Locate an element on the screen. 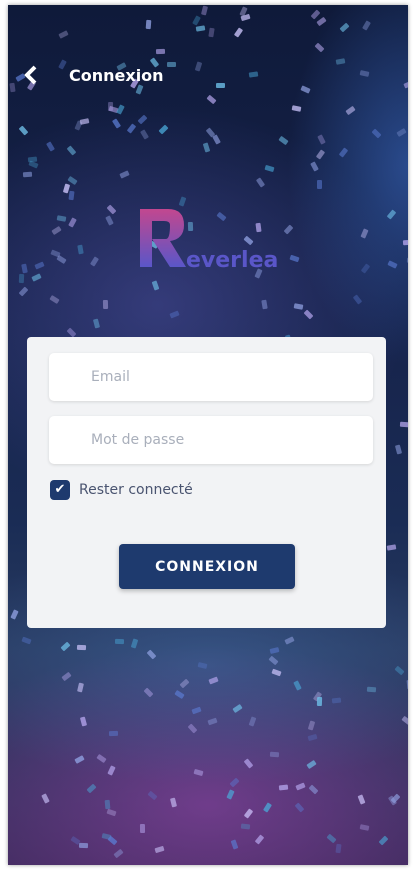  page-title: Connexion is located at coordinates (116, 75).